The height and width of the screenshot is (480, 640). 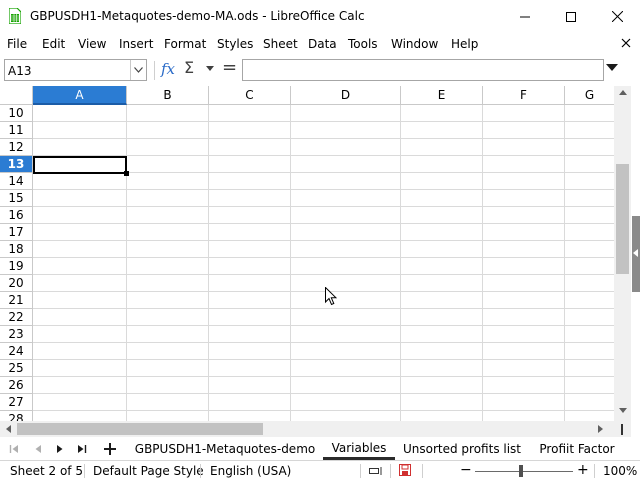 I want to click on cell-c17, so click(x=250, y=232).